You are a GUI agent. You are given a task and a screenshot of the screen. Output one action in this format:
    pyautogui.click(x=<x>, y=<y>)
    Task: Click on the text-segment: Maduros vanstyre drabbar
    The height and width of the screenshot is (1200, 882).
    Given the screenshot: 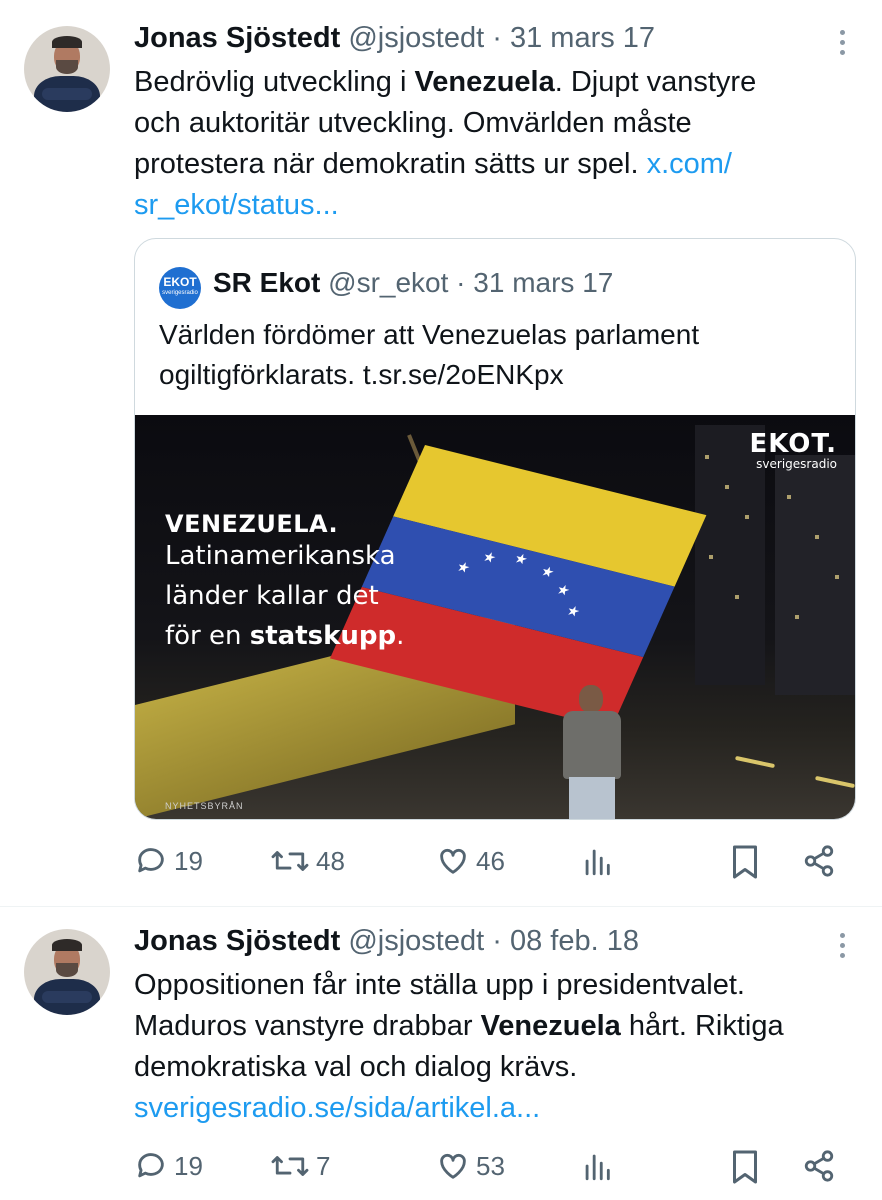 What is the action you would take?
    pyautogui.click(x=307, y=1026)
    